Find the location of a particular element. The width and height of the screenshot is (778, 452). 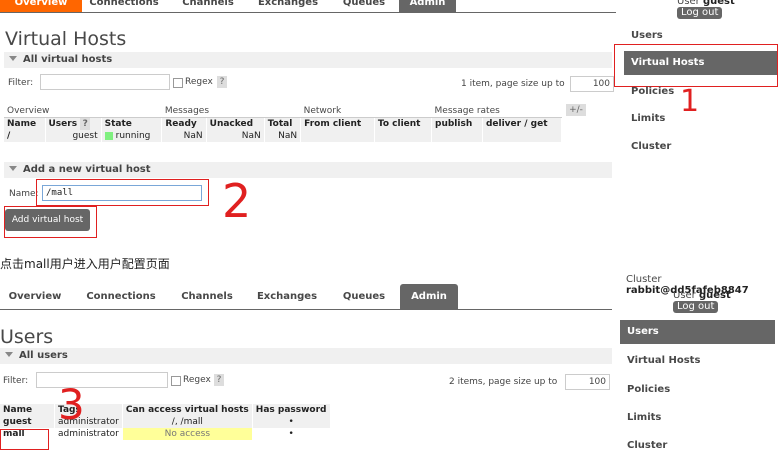

sidebar-item-users-bottom: Users is located at coordinates (697, 332).